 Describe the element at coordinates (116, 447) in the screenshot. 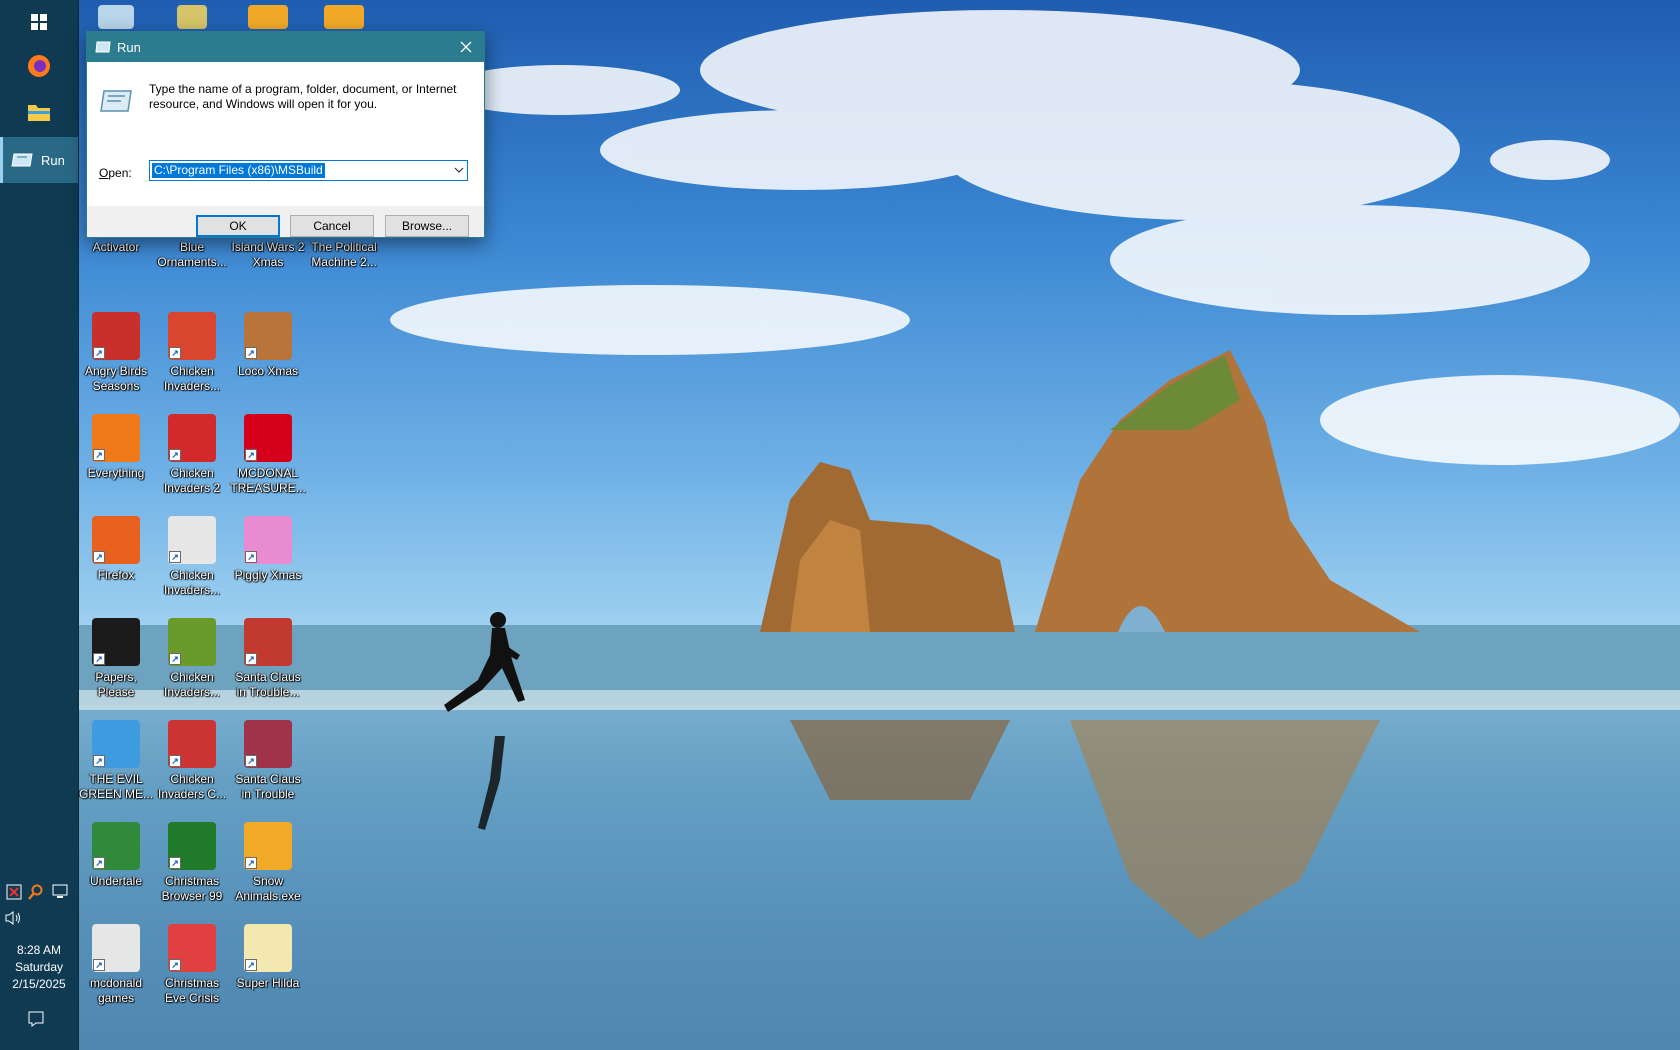

I see `desktop-icon: ↗ Everything` at that location.